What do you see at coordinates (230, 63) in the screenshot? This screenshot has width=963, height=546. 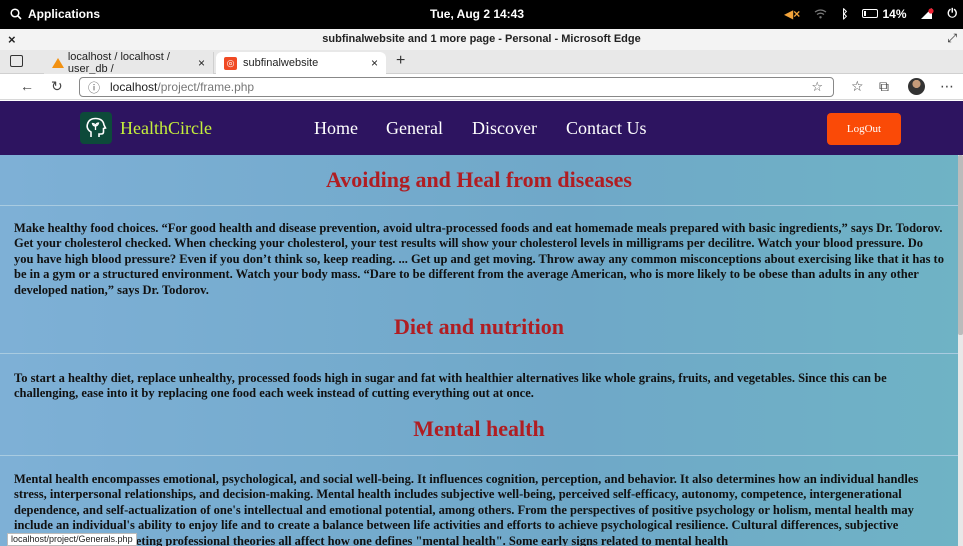 I see `site-favicon-icon: ◎` at bounding box center [230, 63].